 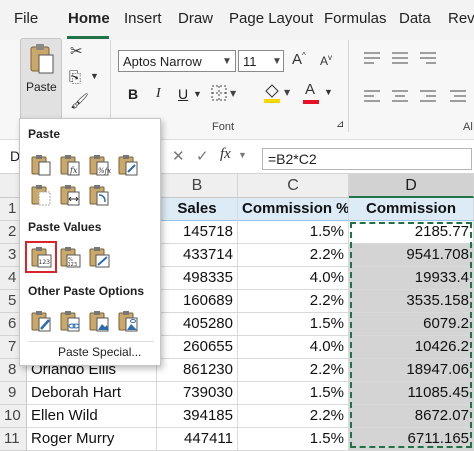 I want to click on font-group-label: Font, so click(x=223, y=127).